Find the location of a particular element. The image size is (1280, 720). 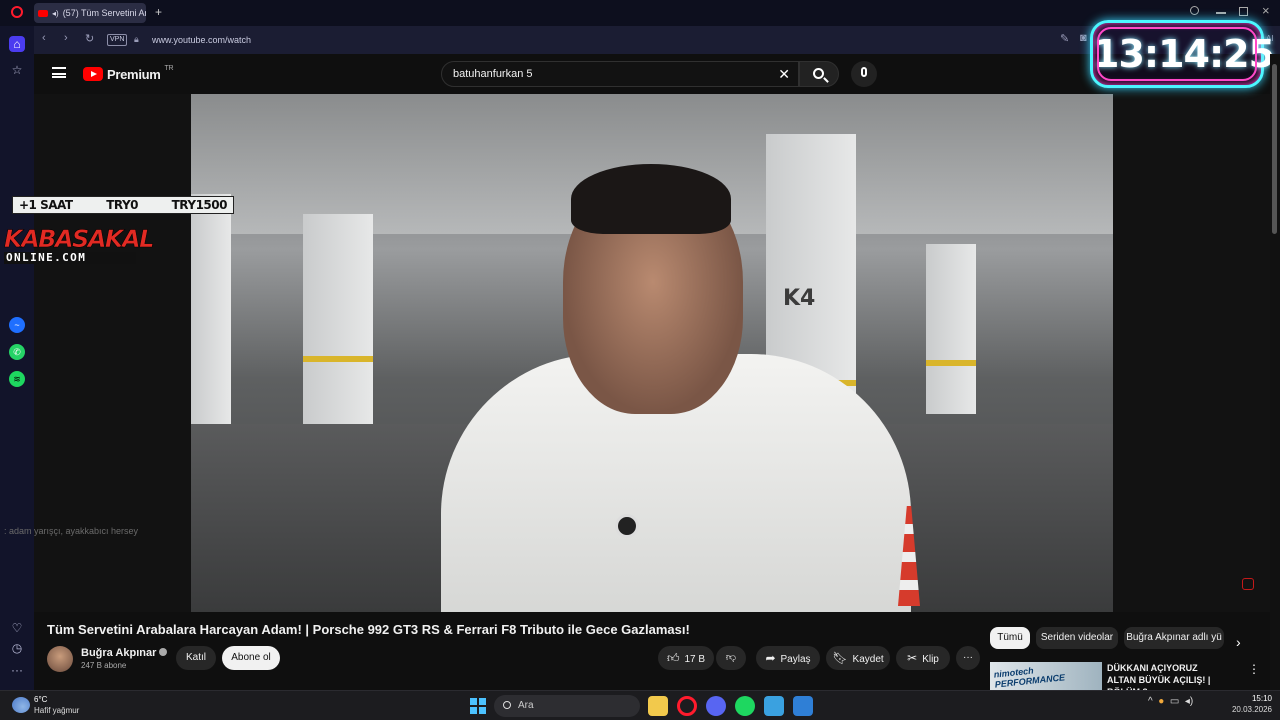

youtube-premium-logo: Premium TR is located at coordinates (128, 73).